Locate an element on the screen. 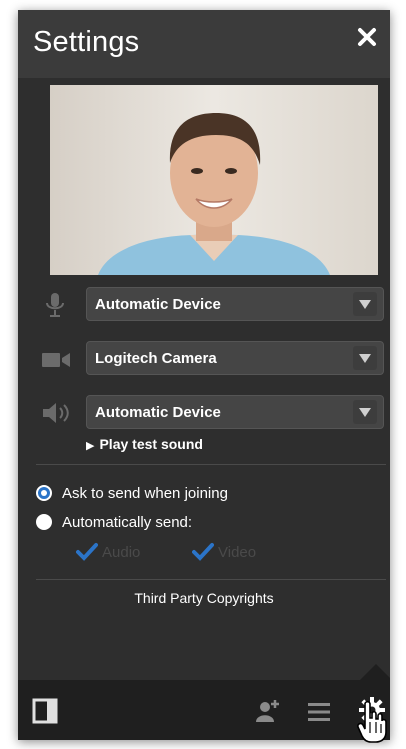 The width and height of the screenshot is (406, 749). ask-to-send-label: Ask to send when joining is located at coordinates (145, 493).